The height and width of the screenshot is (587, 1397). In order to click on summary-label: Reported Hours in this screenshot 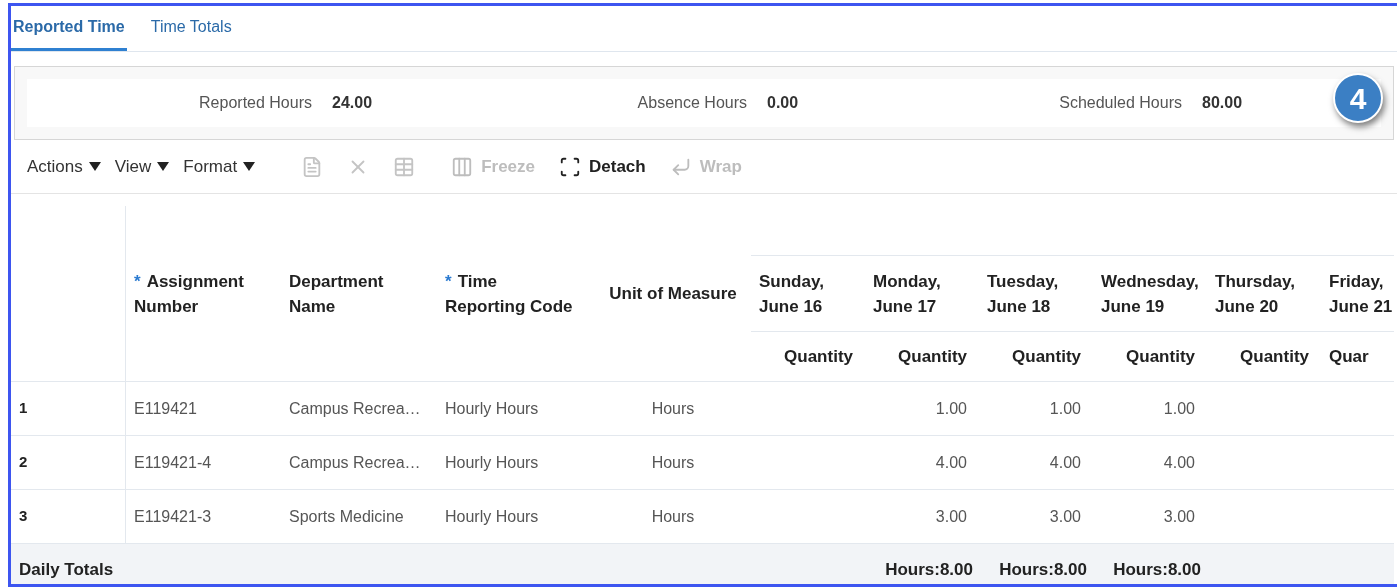, I will do `click(255, 103)`.